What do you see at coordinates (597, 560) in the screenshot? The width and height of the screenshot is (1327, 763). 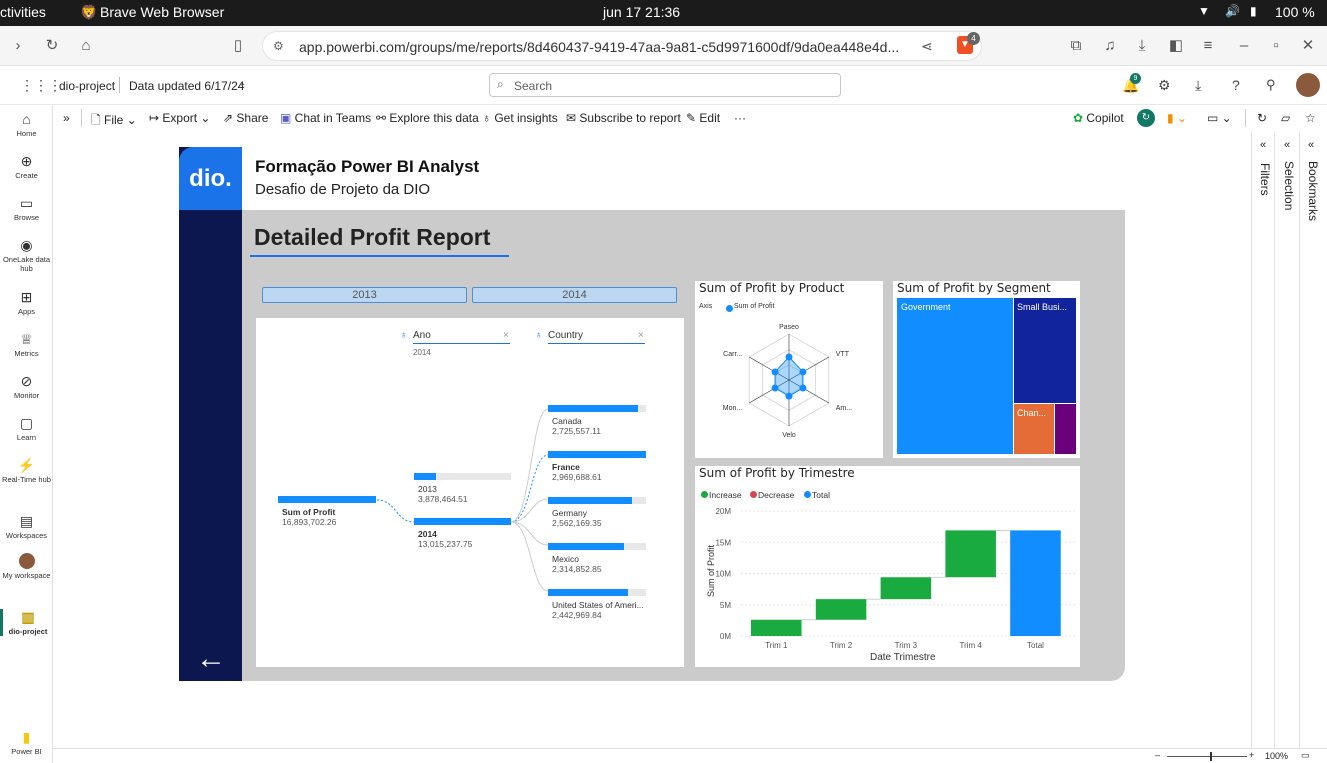 I see `country-node: Mexico 2,314,852.85` at bounding box center [597, 560].